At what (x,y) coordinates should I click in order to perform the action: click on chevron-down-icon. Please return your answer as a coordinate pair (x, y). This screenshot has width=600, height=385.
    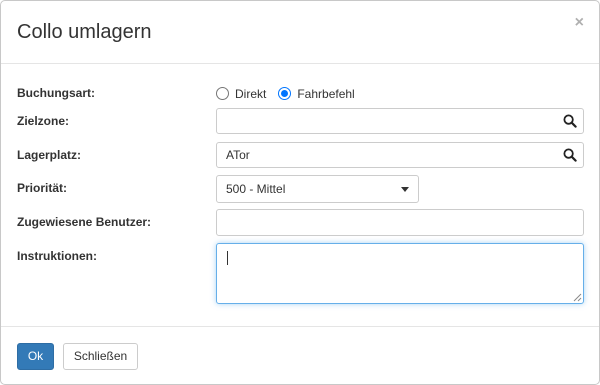
    Looking at the image, I should click on (405, 189).